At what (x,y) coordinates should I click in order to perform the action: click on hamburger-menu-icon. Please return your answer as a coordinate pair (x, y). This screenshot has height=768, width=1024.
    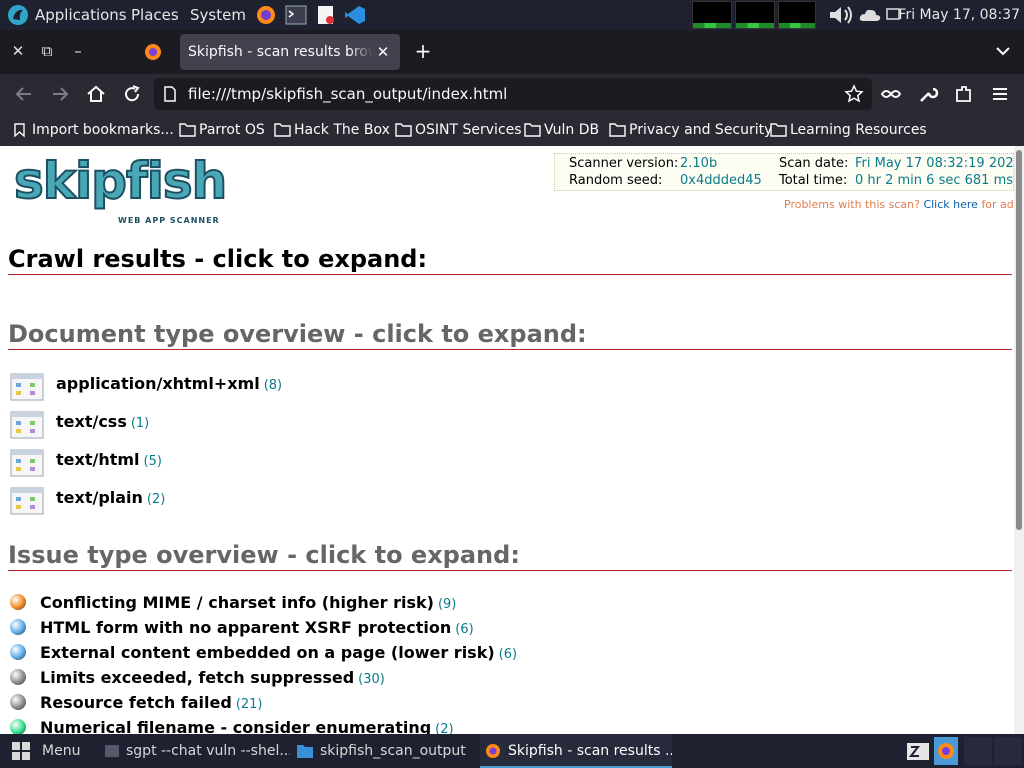
    Looking at the image, I should click on (1000, 94).